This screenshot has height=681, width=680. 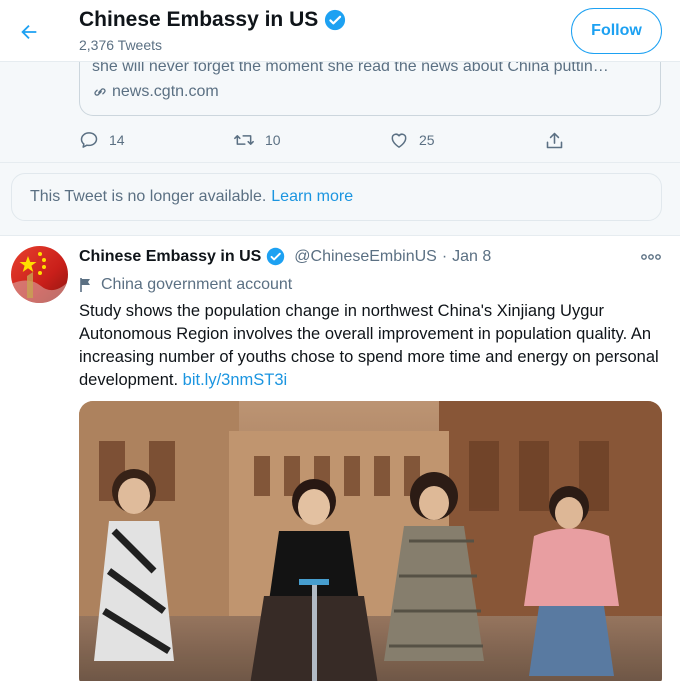 What do you see at coordinates (312, 197) in the screenshot?
I see `learn-more-link: Learn more` at bounding box center [312, 197].